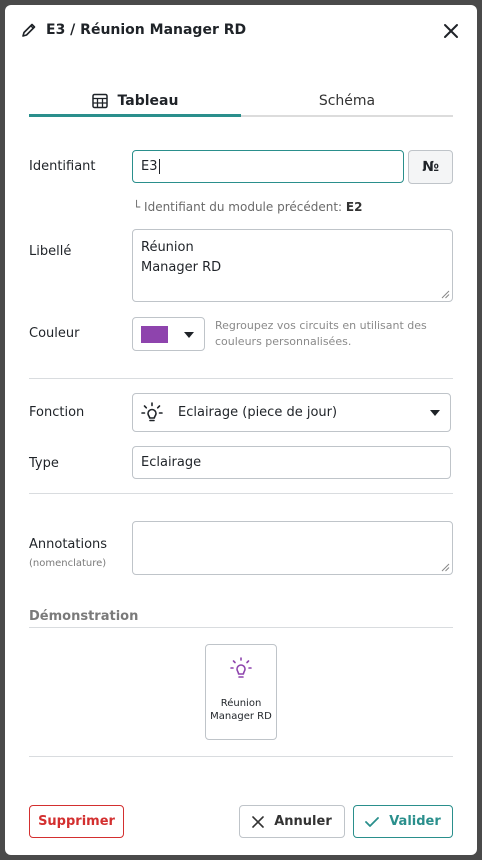 This screenshot has height=860, width=482. What do you see at coordinates (241, 692) in the screenshot?
I see `demo-module-card: Réunion Manager RD` at bounding box center [241, 692].